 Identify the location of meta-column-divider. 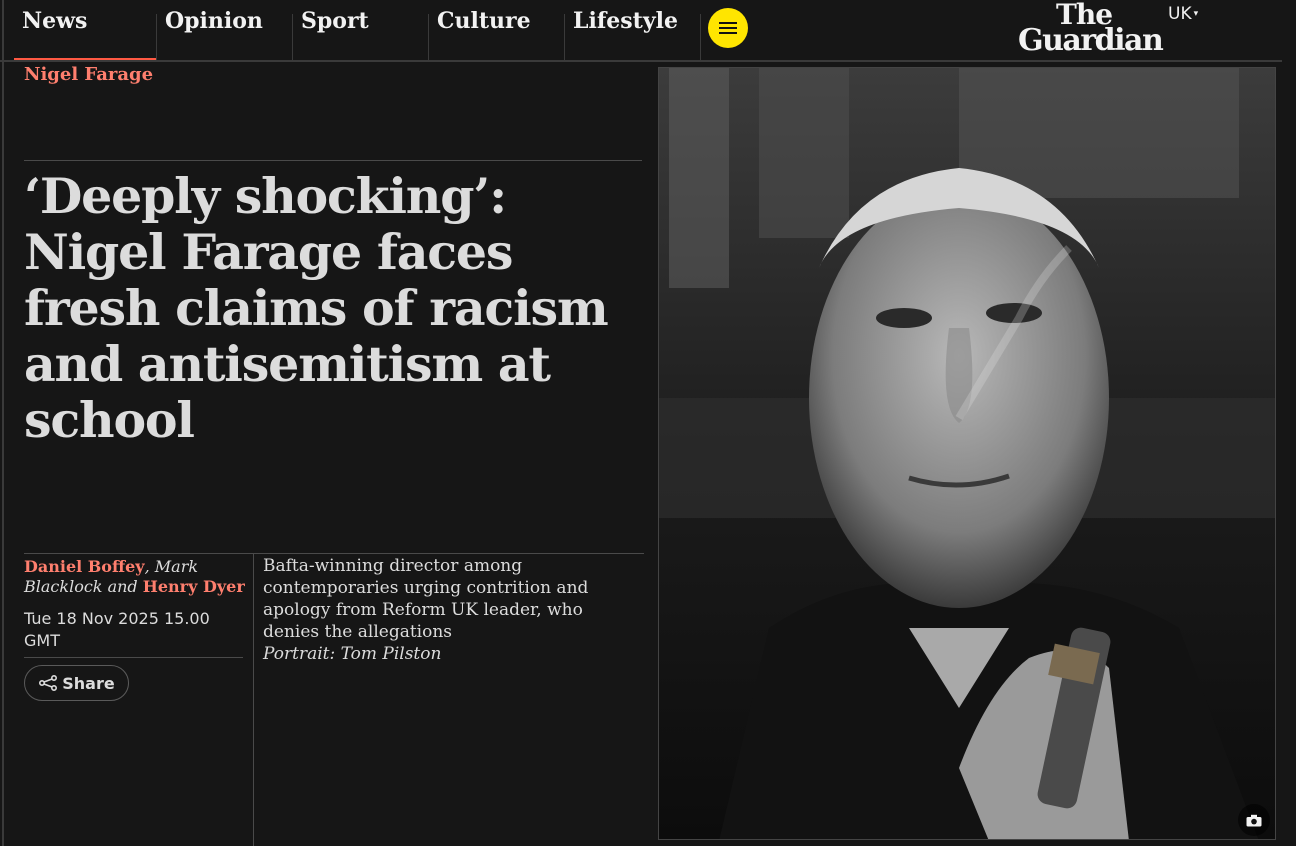
(253, 699).